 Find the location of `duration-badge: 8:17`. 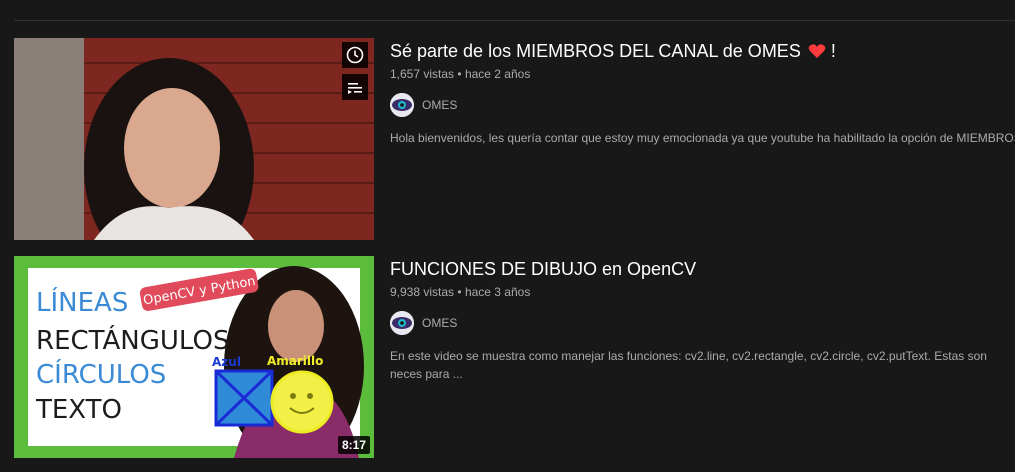

duration-badge: 8:17 is located at coordinates (353, 445).